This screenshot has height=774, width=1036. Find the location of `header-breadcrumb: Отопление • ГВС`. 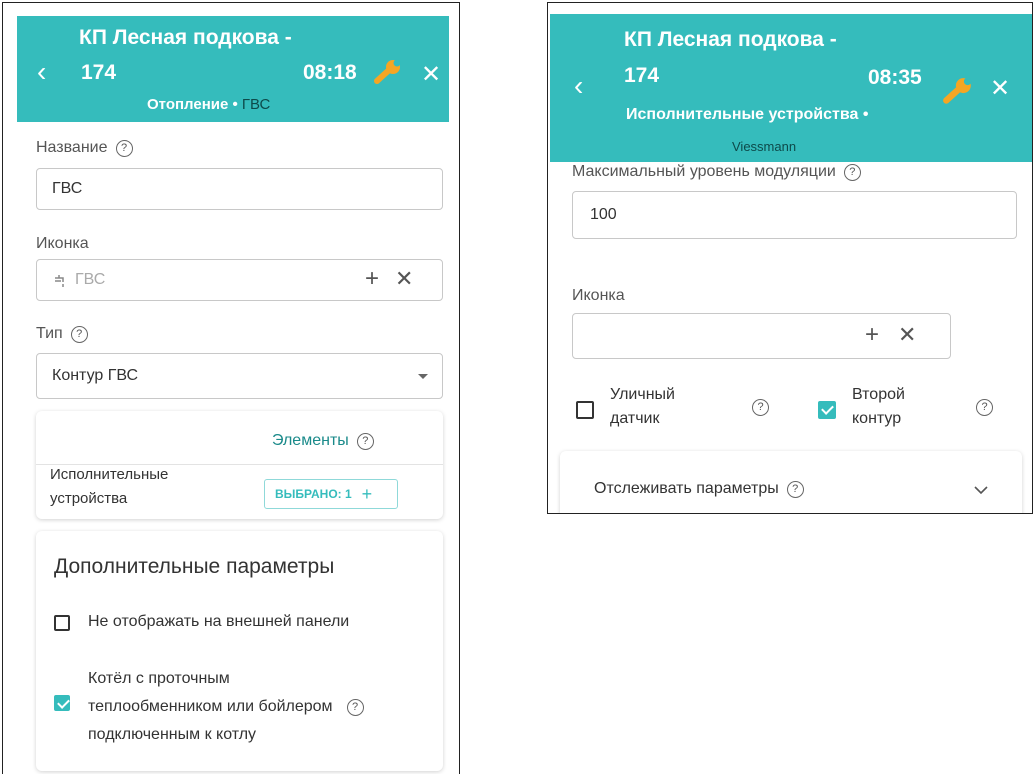

header-breadcrumb: Отопление • ГВС is located at coordinates (208, 104).